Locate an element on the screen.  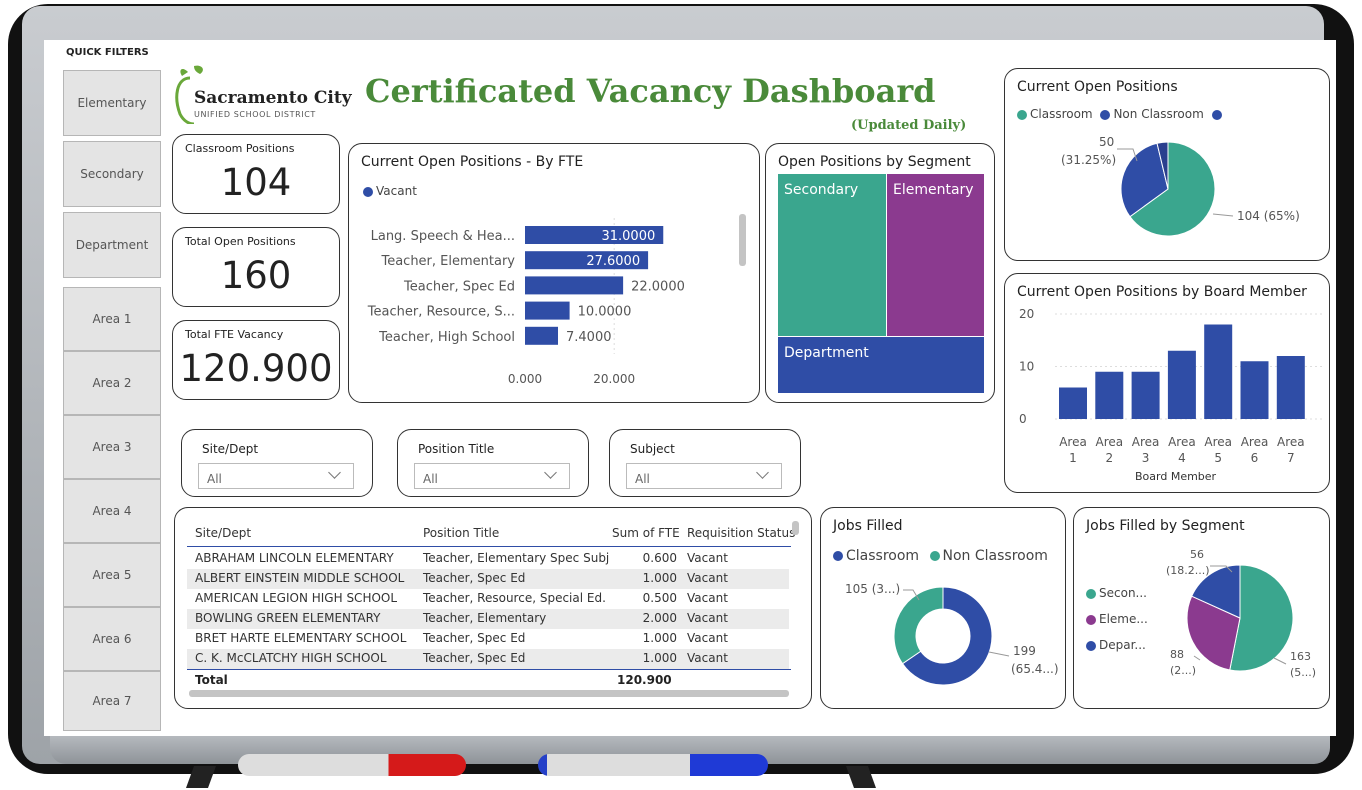
chevron-down-icon is located at coordinates (762, 472).